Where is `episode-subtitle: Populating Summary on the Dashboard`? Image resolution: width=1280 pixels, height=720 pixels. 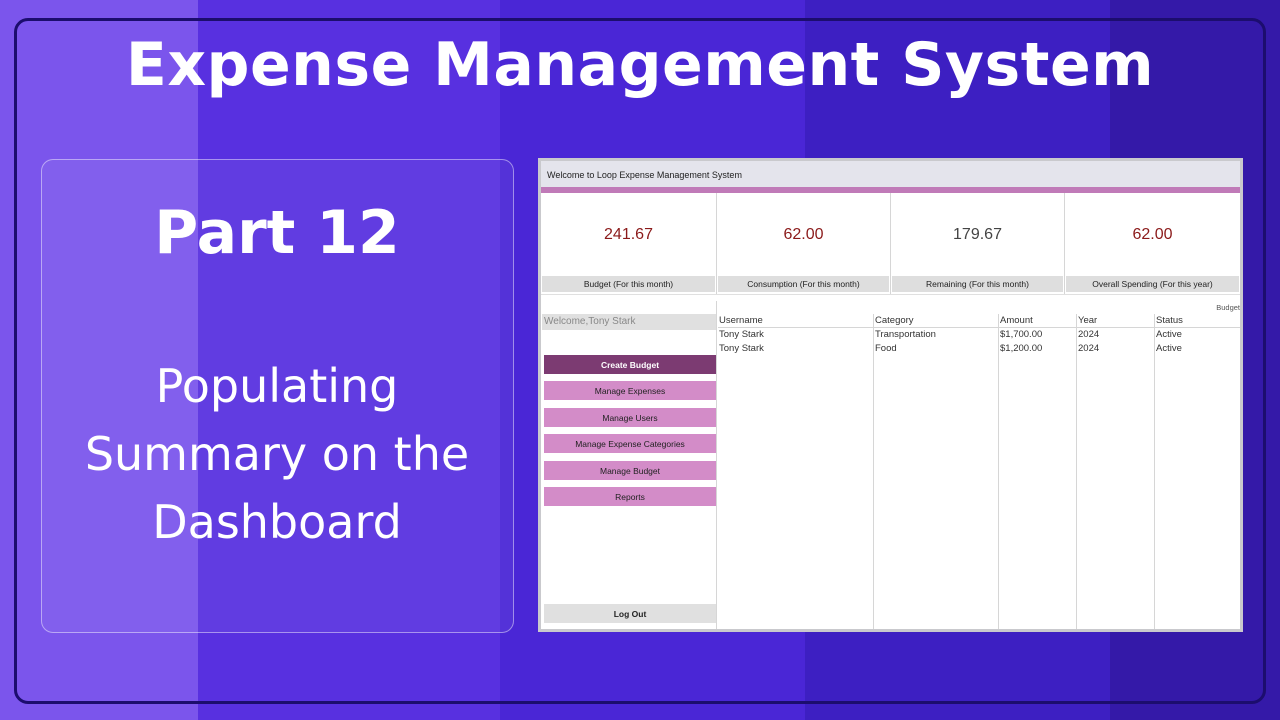 episode-subtitle: Populating Summary on the Dashboard is located at coordinates (277, 454).